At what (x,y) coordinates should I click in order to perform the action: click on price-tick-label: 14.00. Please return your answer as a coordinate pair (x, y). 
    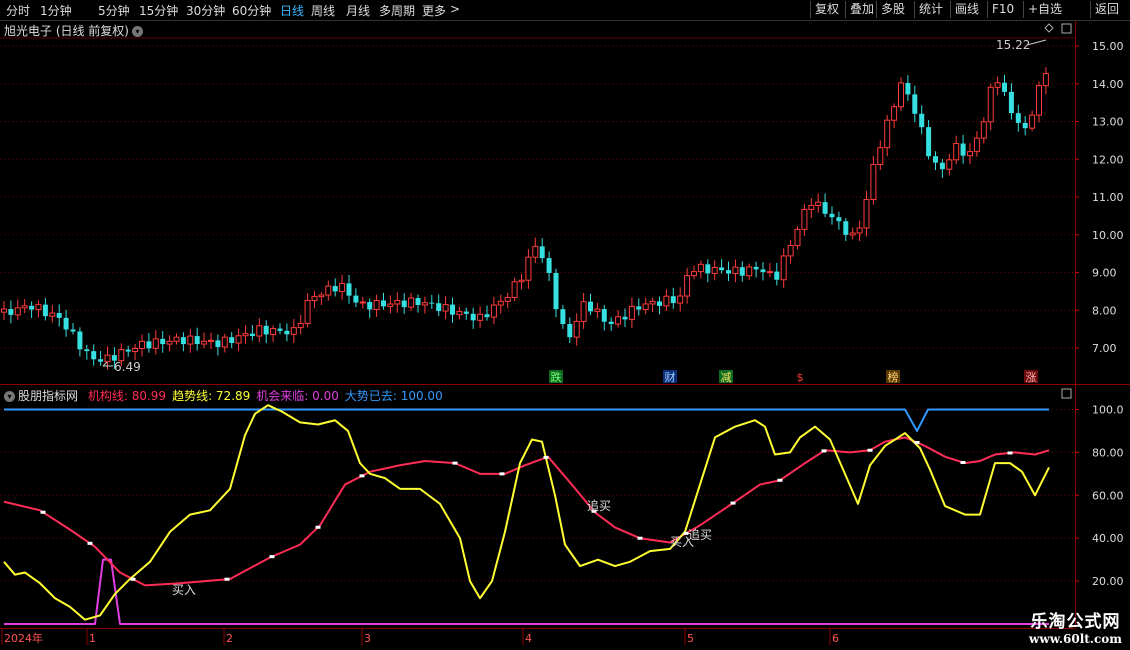
    Looking at the image, I should click on (1108, 84).